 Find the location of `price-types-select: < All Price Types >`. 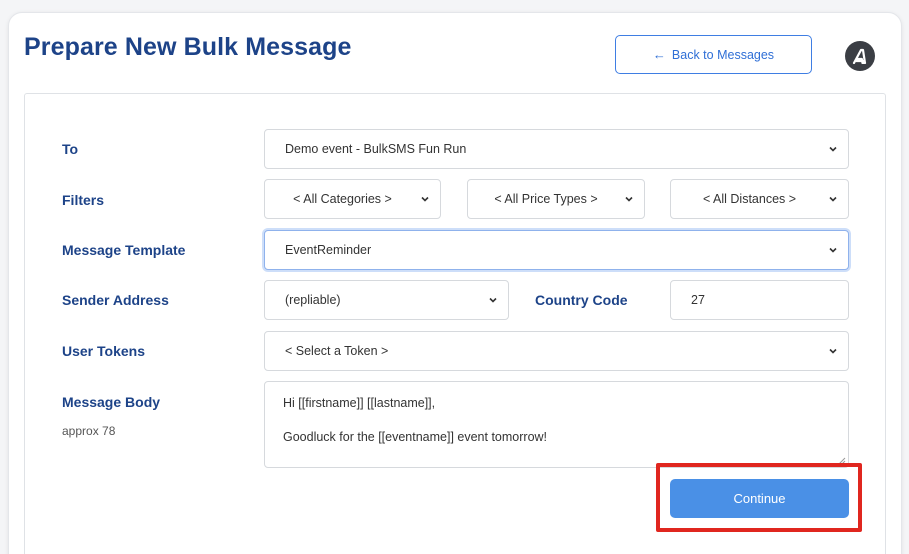

price-types-select: < All Price Types > is located at coordinates (556, 199).